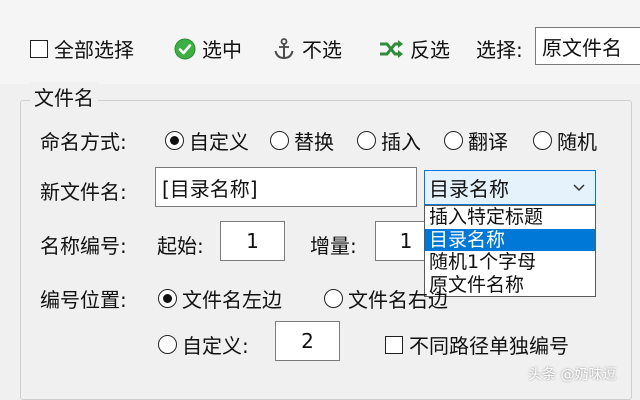  I want to click on select-by-dropdown: 原文件名, so click(587, 46).